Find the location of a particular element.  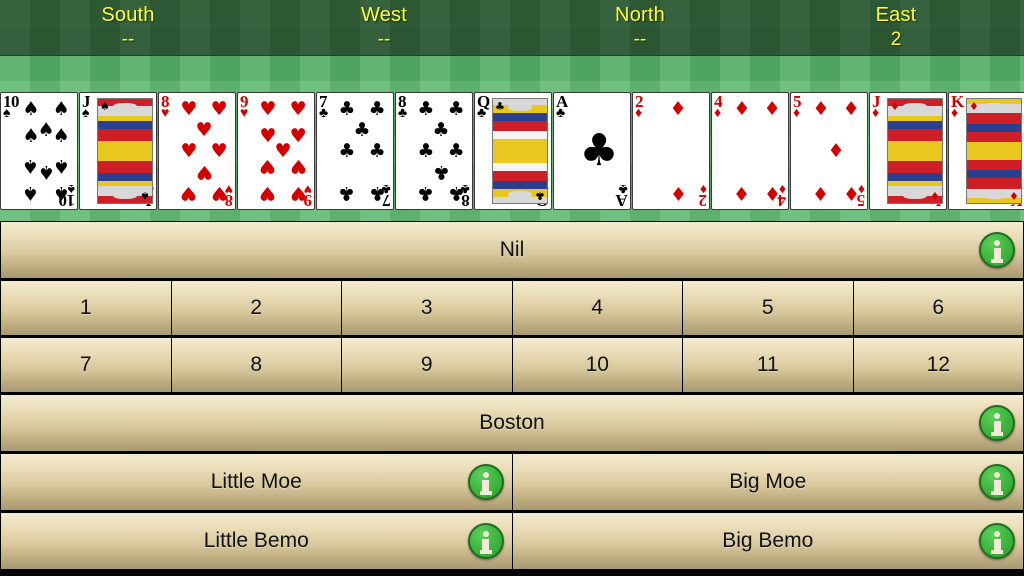

card-pips: ♦ ♦ ♦ ♦ is located at coordinates (757, 151).